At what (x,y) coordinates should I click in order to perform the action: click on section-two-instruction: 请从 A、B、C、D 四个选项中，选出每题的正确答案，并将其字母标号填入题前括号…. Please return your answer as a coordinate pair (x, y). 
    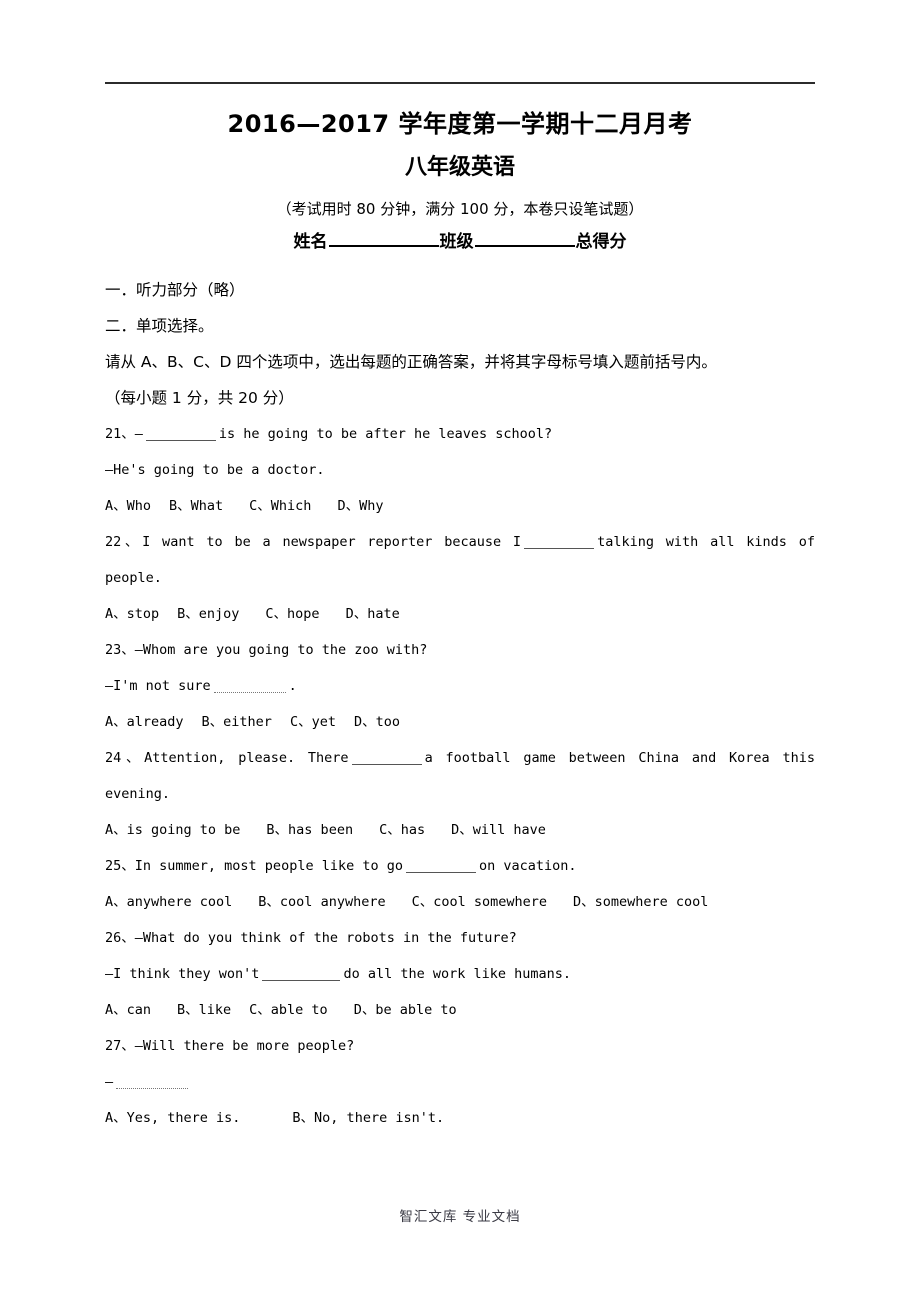
    Looking at the image, I should click on (411, 362).